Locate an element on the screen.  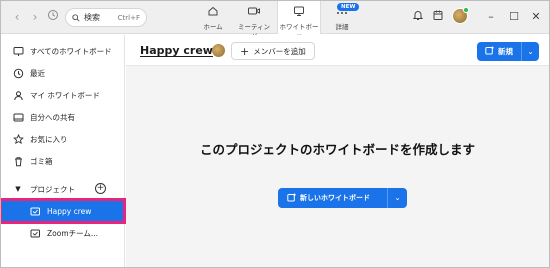
trash-icon is located at coordinates (18, 161).